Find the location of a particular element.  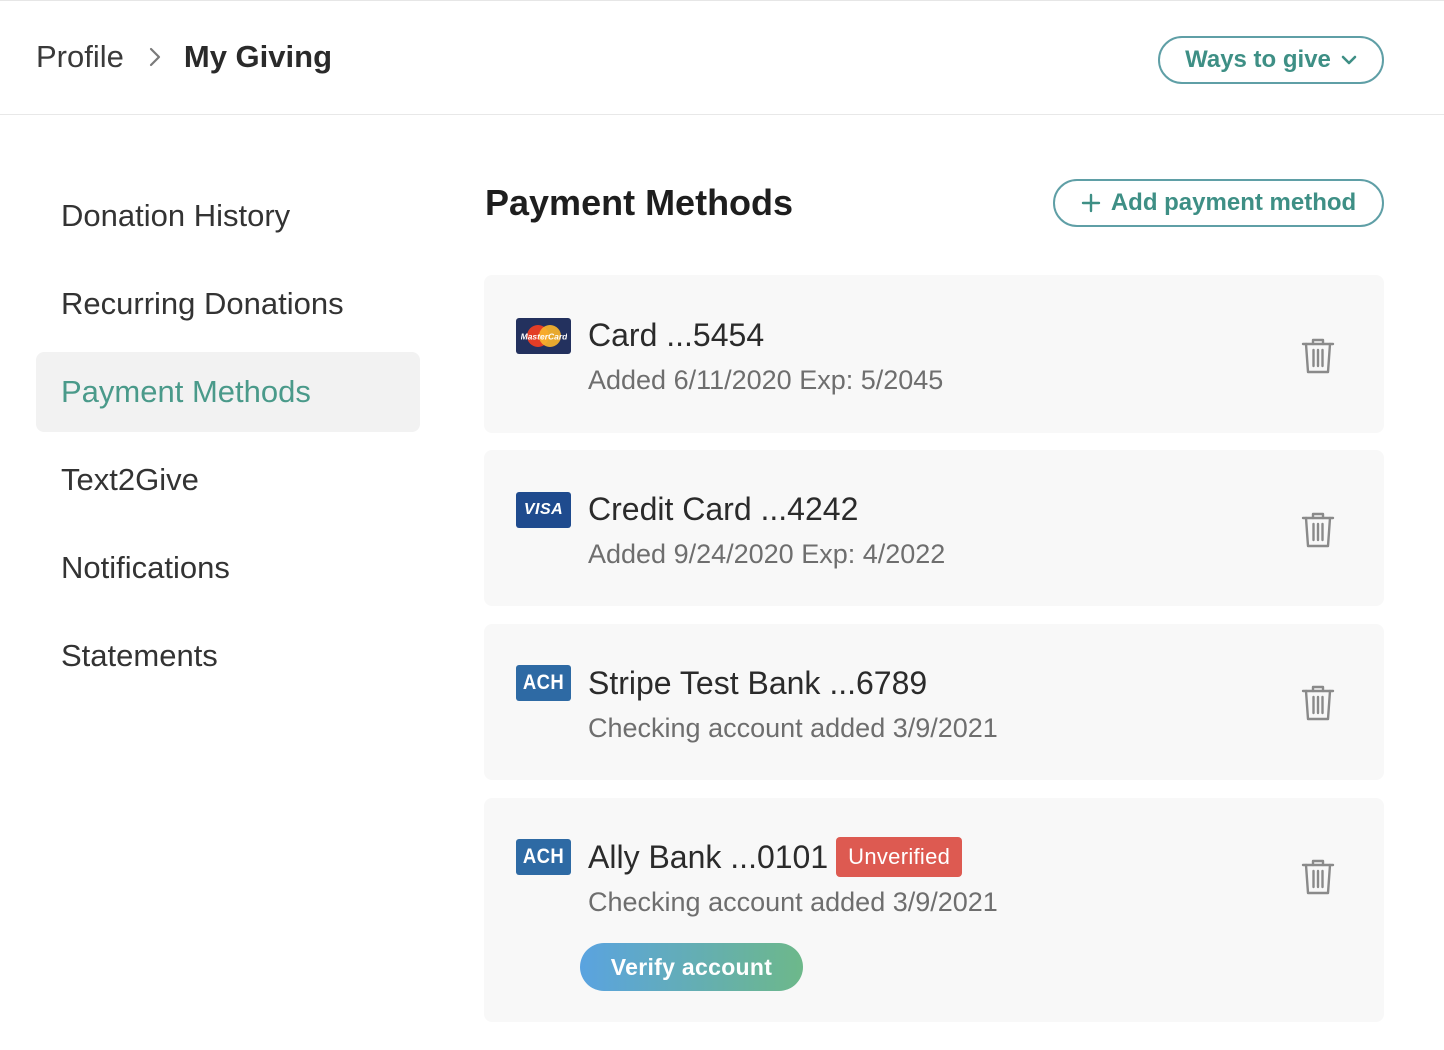

add-payment-method-label: Add payment method is located at coordinates (1233, 202).